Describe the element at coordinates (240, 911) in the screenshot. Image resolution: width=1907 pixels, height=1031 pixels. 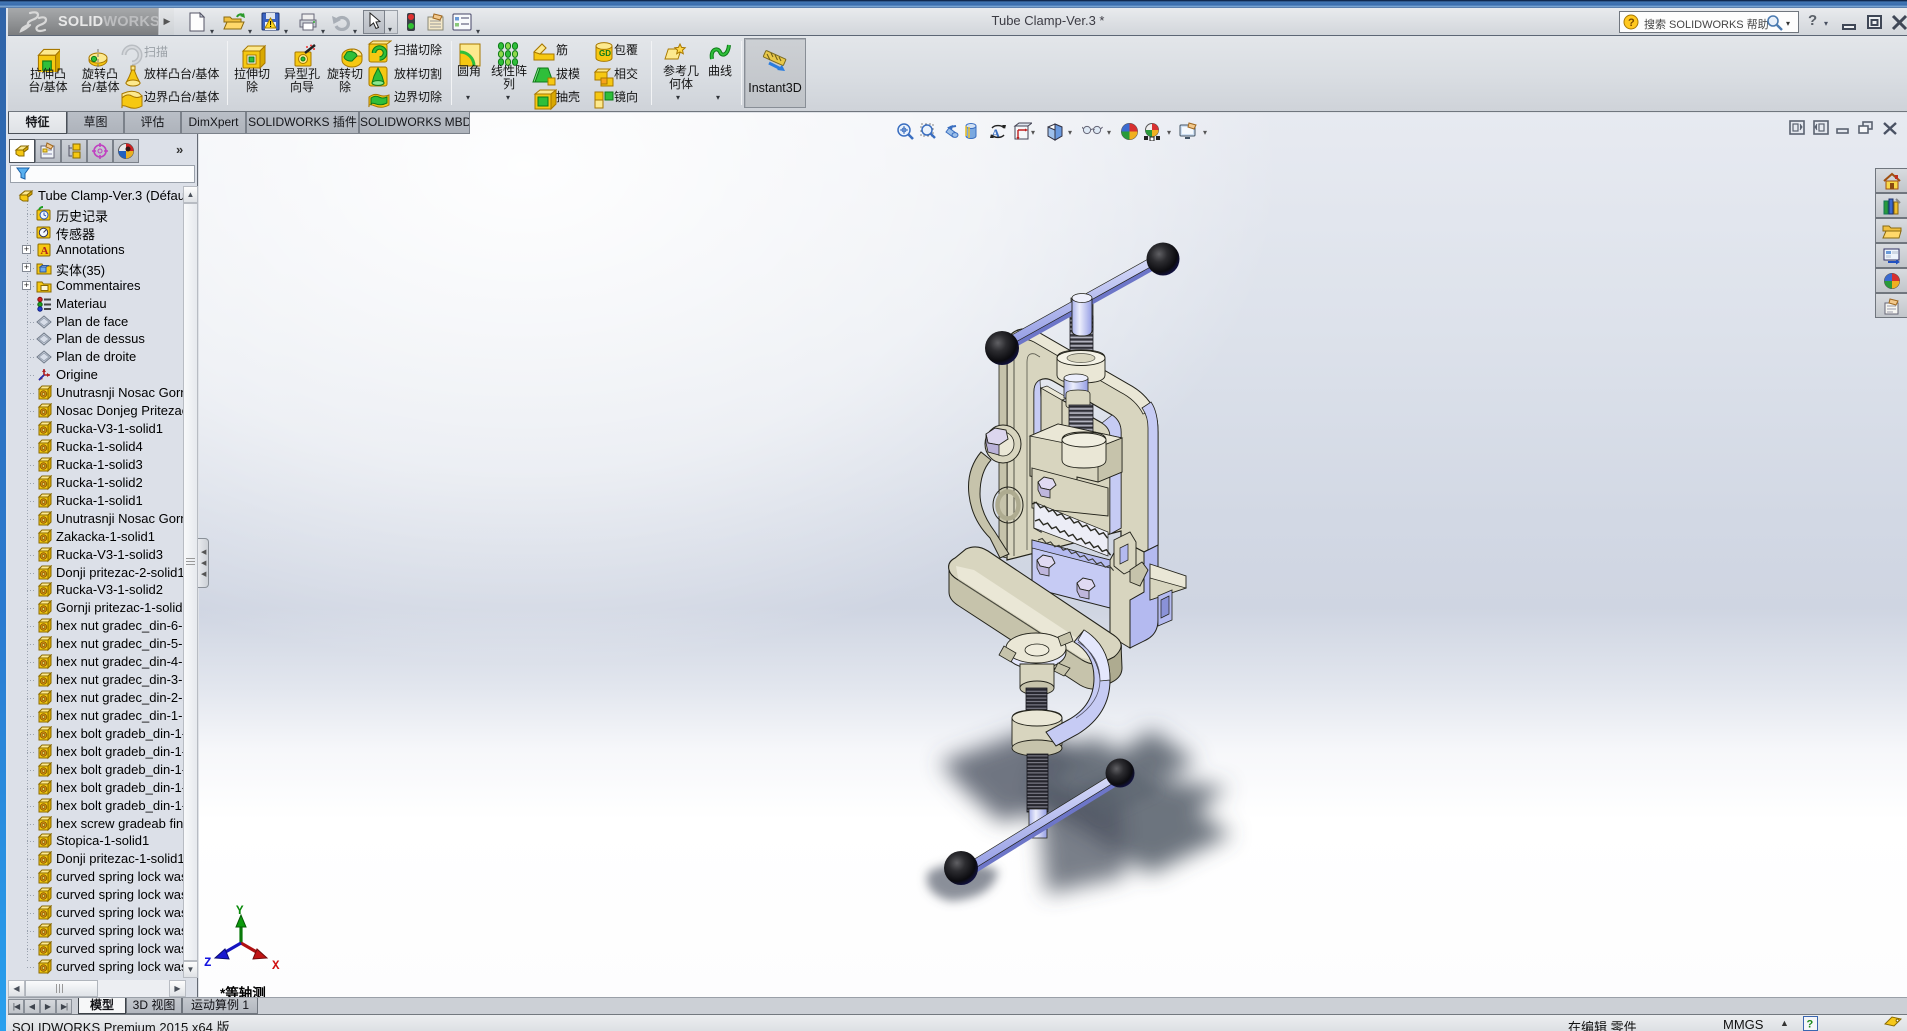
I see `svg-text: Y` at that location.